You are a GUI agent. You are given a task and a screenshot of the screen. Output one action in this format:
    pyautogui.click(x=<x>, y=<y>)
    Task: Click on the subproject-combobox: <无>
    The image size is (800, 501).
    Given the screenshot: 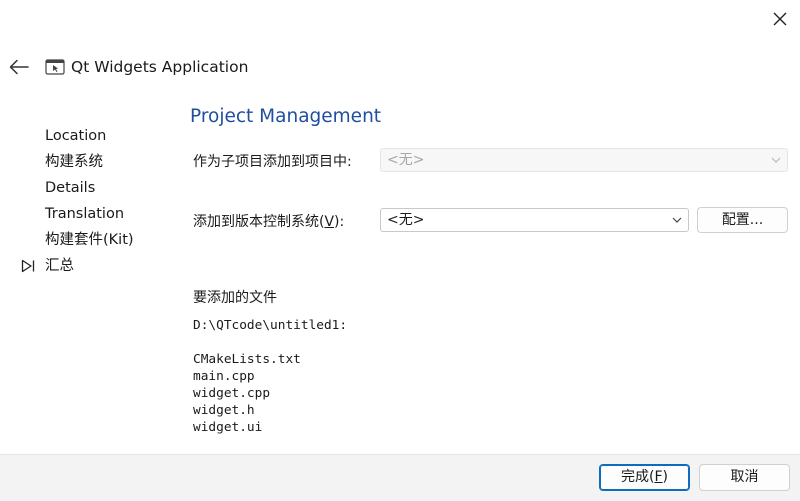 What is the action you would take?
    pyautogui.click(x=584, y=160)
    